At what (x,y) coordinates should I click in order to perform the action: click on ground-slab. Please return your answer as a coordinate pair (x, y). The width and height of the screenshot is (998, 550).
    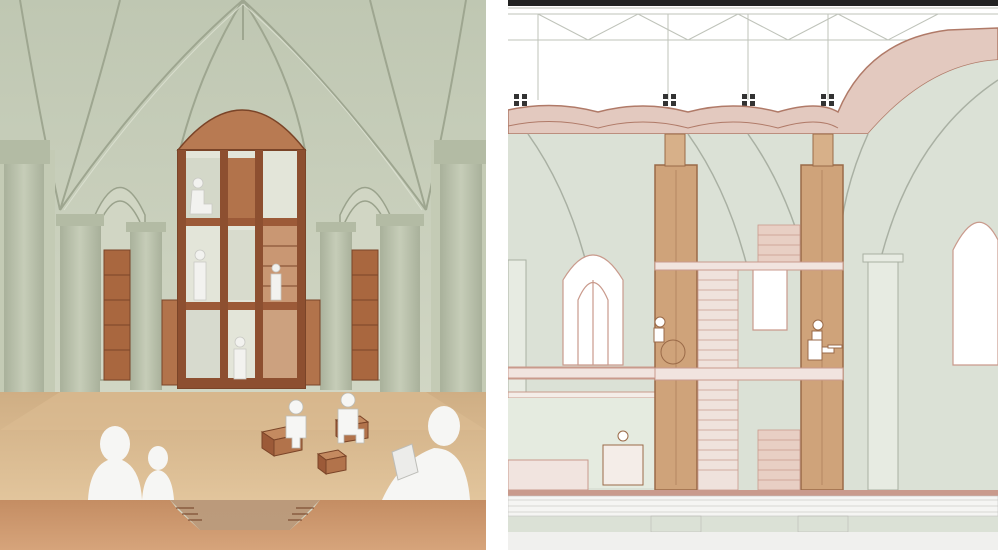
    Looking at the image, I should click on (753, 493).